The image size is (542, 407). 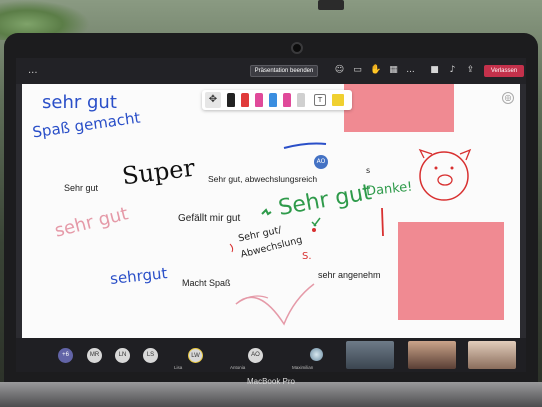 I want to click on green-check-stroke, so click(x=316, y=222).